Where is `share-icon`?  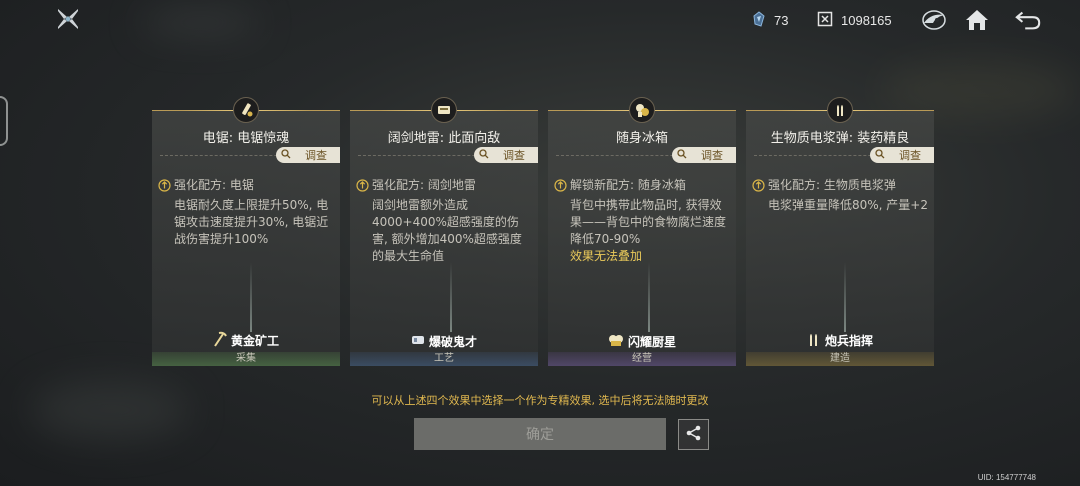
share-icon is located at coordinates (694, 435).